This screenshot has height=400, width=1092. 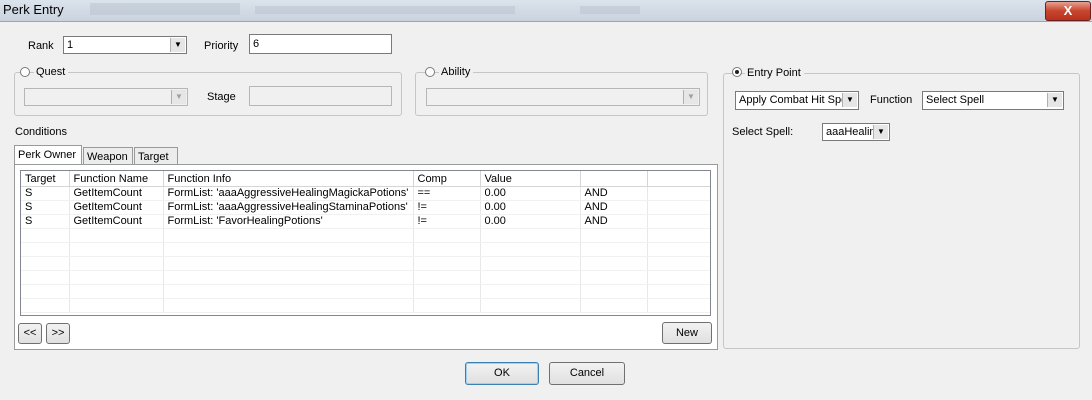 What do you see at coordinates (993, 100) in the screenshot?
I see `function-select: Select Spell ▼` at bounding box center [993, 100].